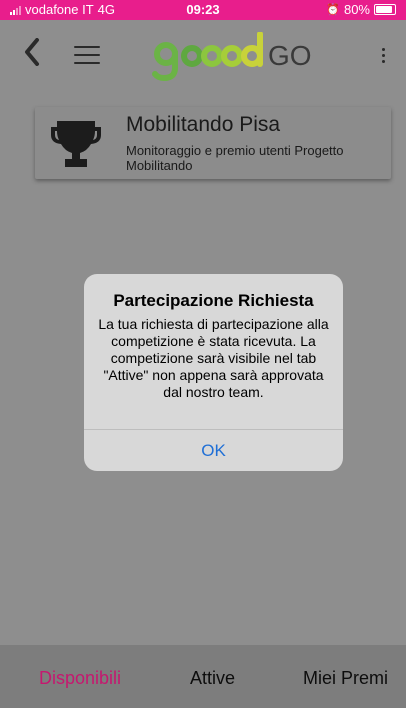 This screenshot has height=708, width=406. I want to click on back-icon, so click(32, 54).